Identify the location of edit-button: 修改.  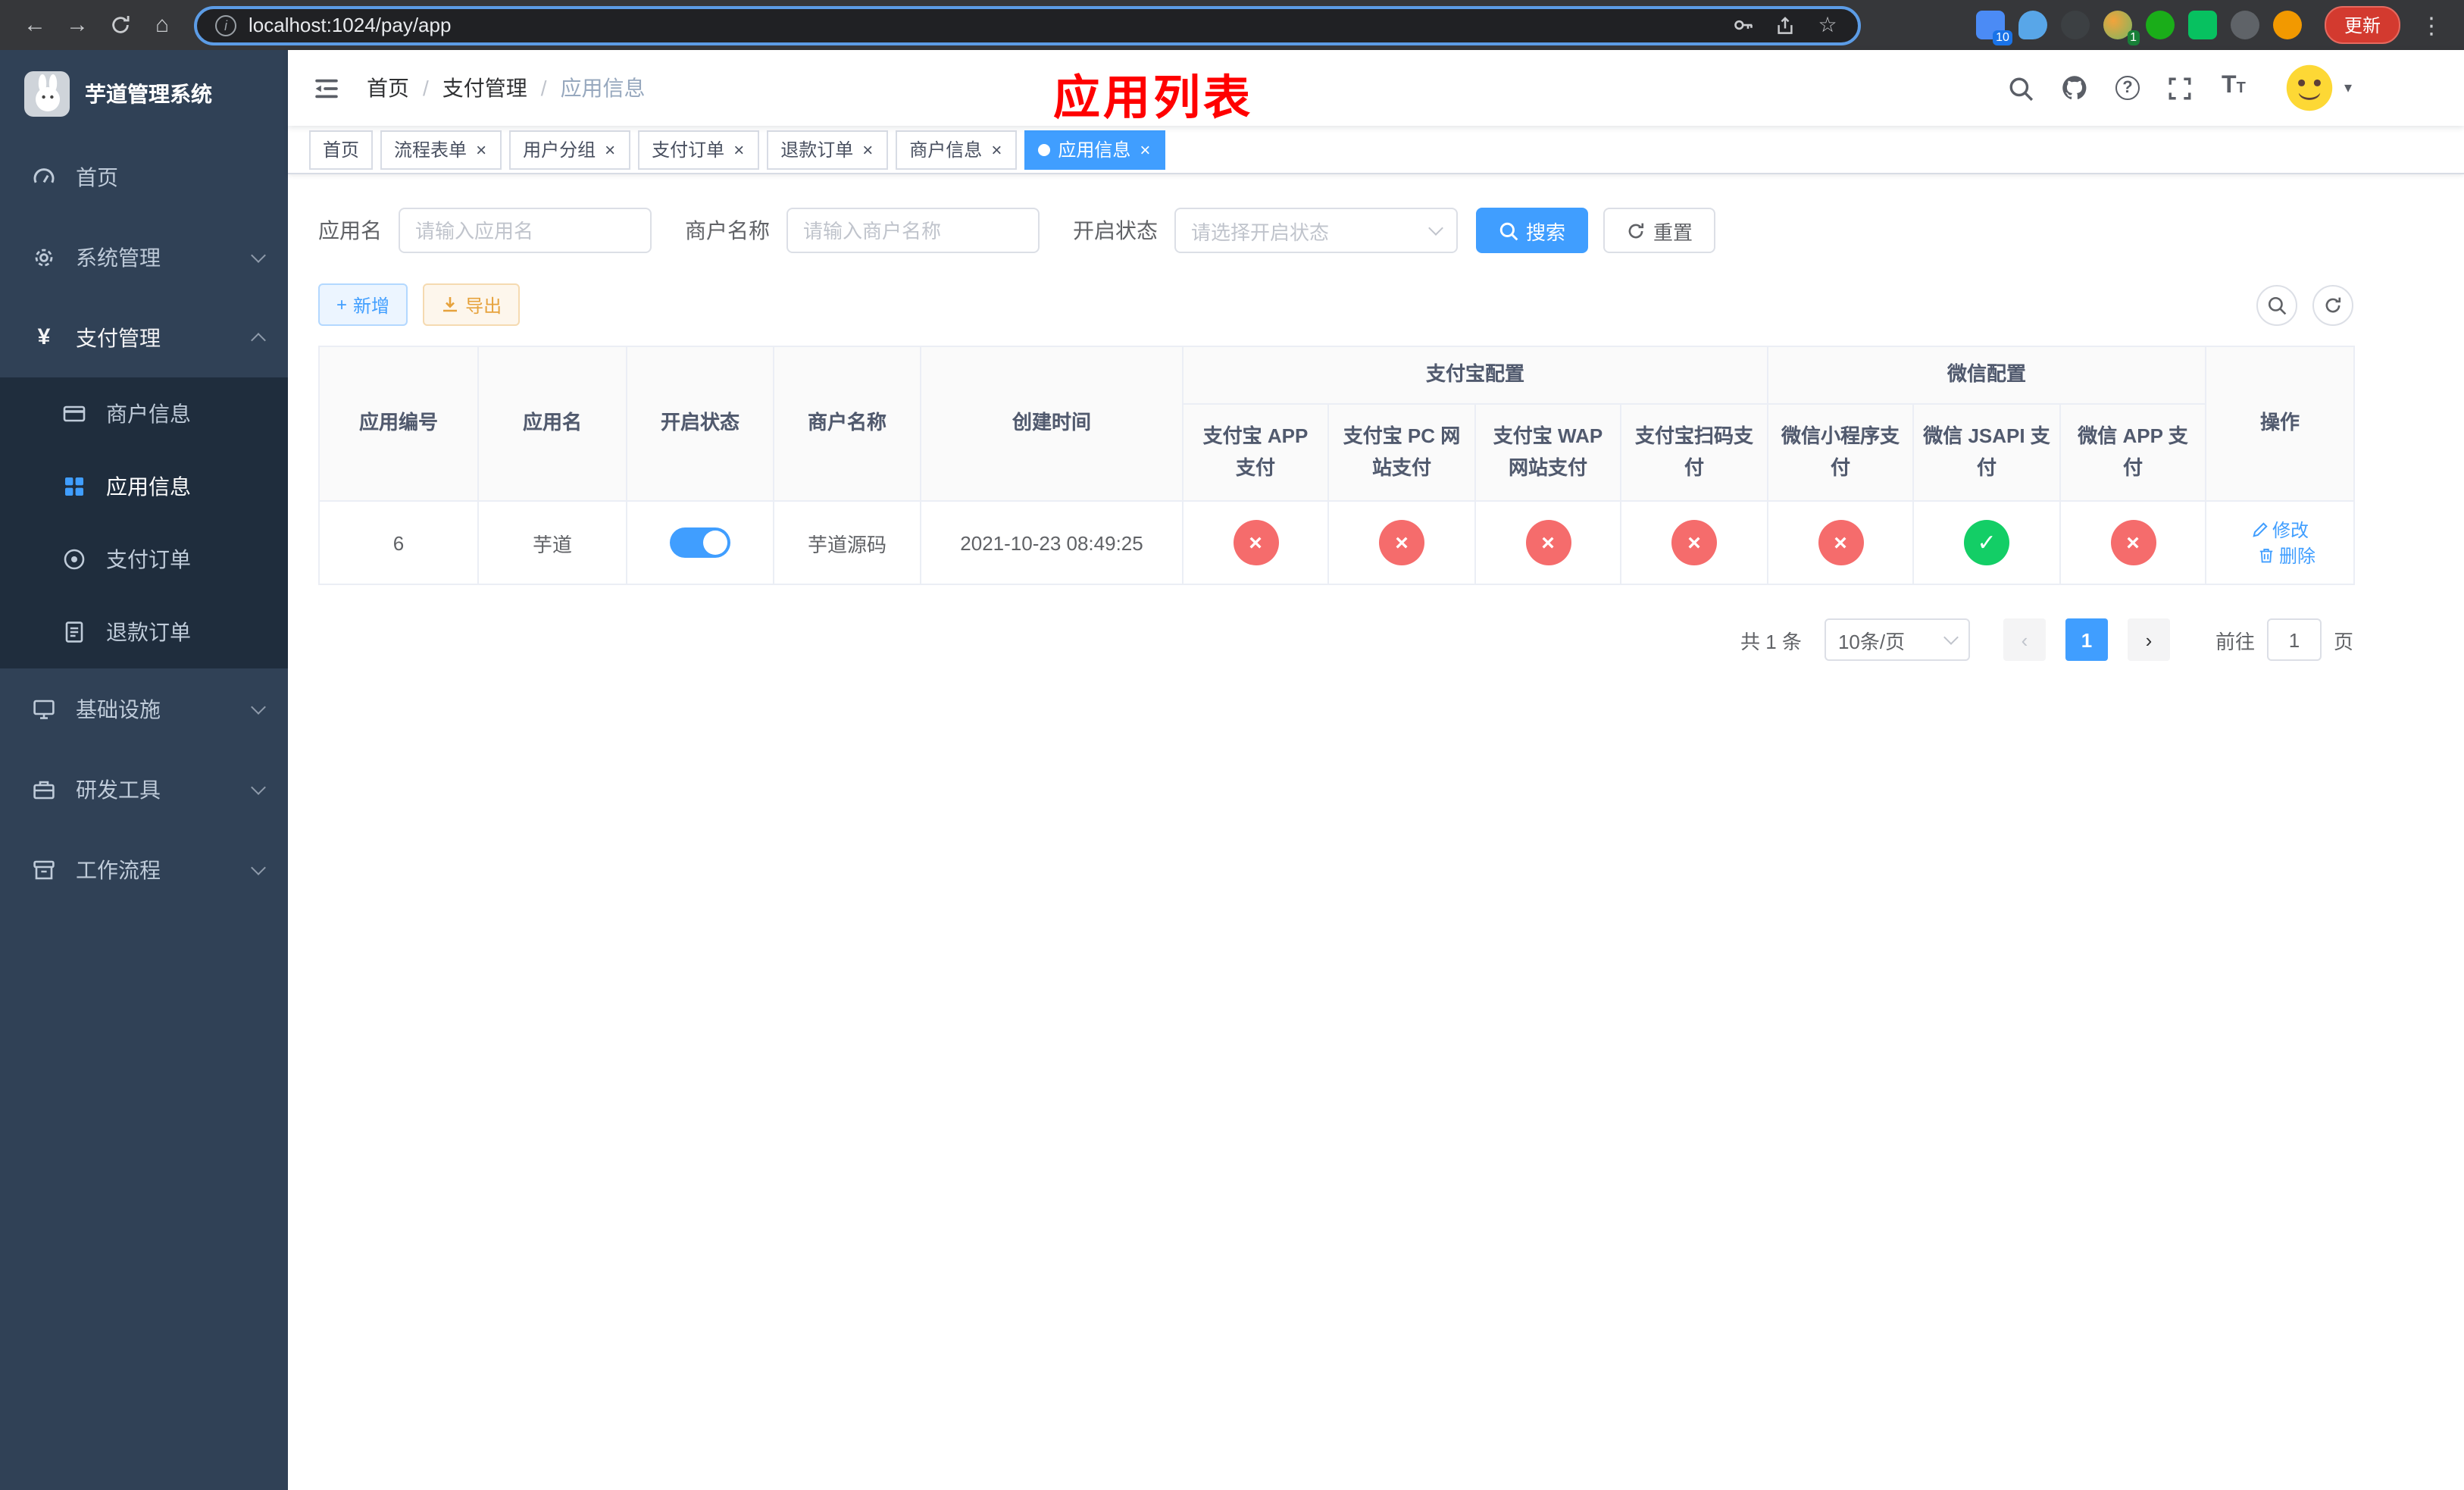
(2280, 530).